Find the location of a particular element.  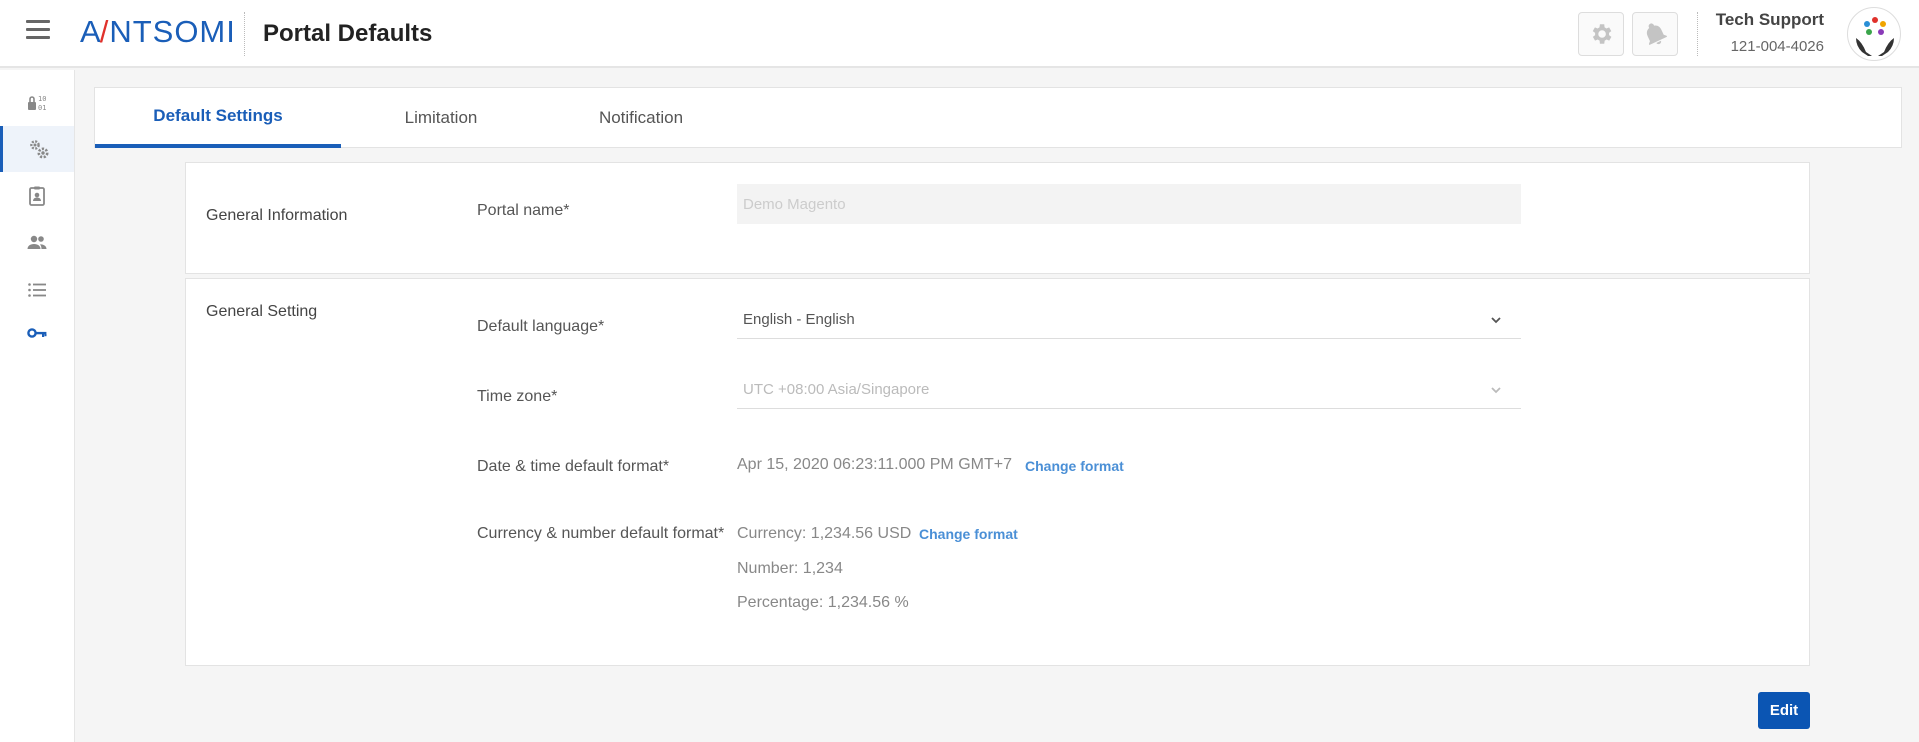

logo-text: NTSOMI is located at coordinates (172, 31).